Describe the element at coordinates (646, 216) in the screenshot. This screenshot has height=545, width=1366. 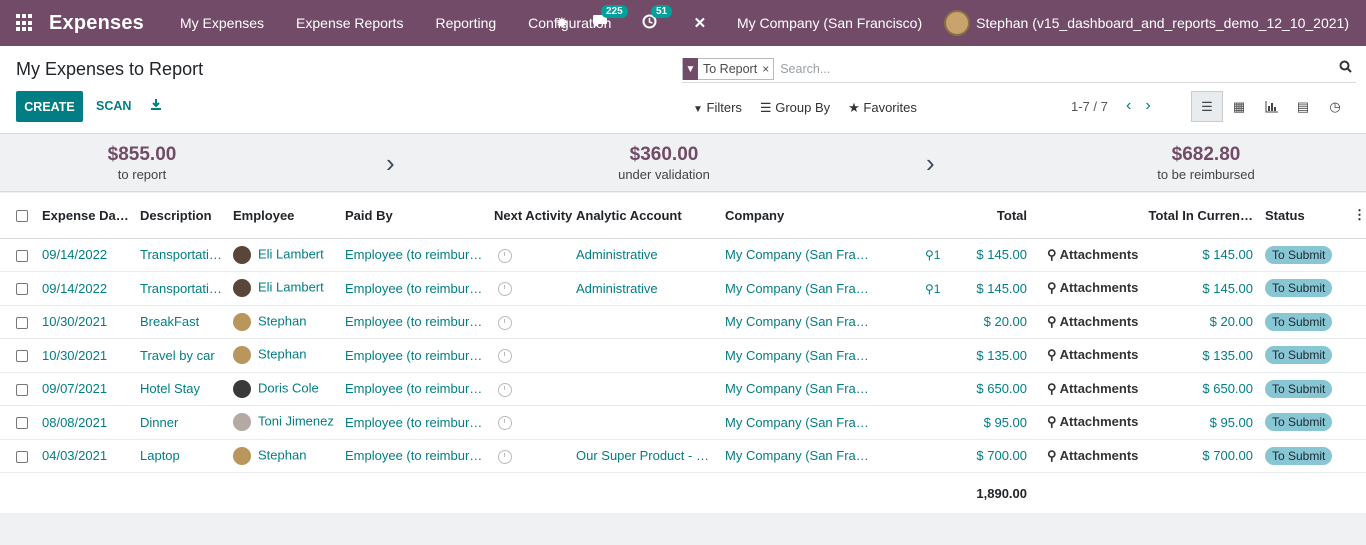
I see `col-analytic-account: Analytic Account` at that location.